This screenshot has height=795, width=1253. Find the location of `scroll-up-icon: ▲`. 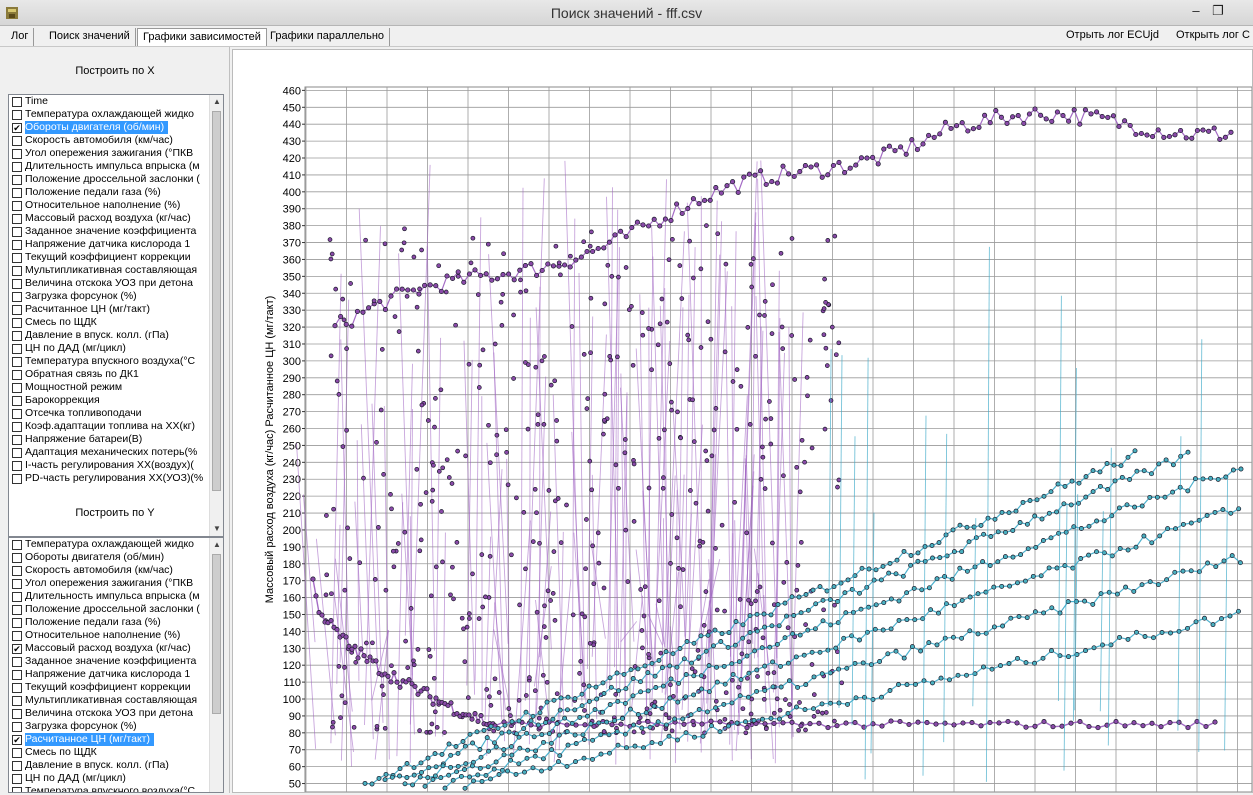

scroll-up-icon: ▲ is located at coordinates (217, 545).